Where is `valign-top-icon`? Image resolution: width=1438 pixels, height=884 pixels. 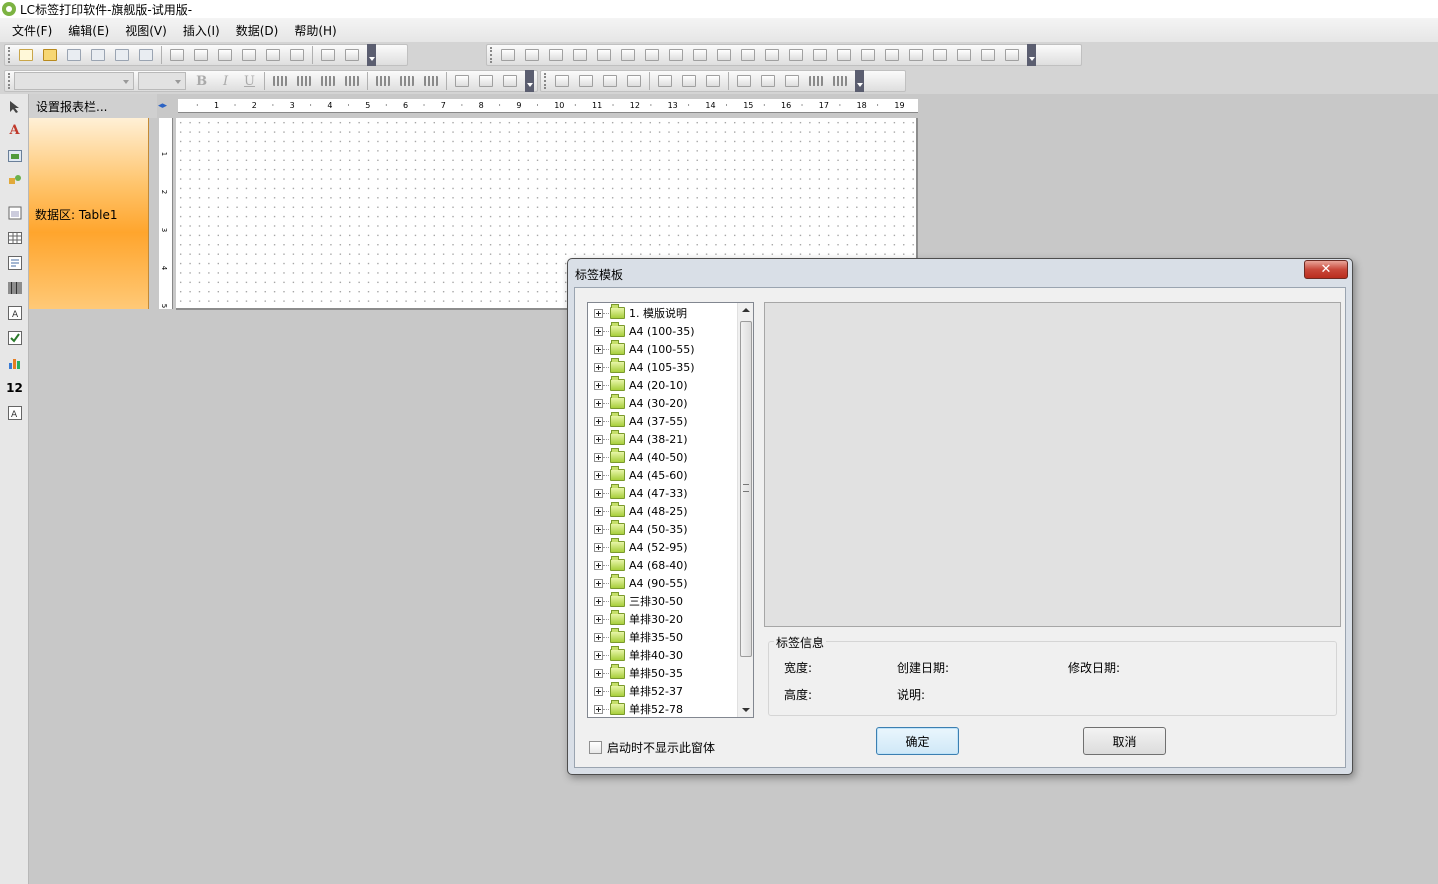
valign-top-icon is located at coordinates (383, 81).